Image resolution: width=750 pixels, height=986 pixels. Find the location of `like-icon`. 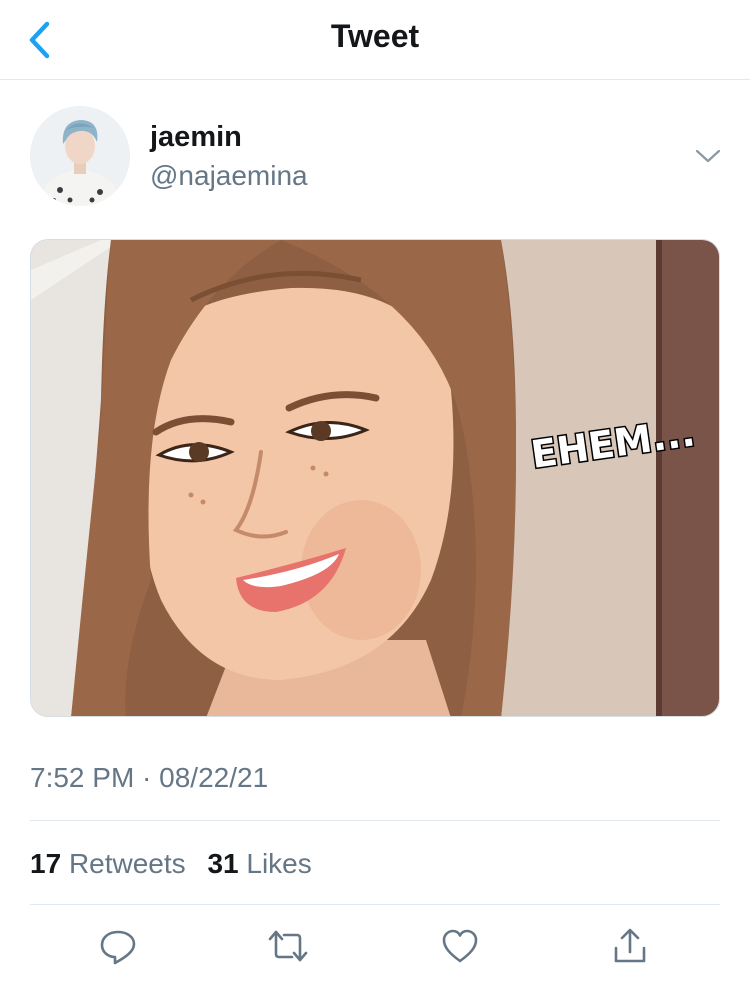

like-icon is located at coordinates (460, 946).